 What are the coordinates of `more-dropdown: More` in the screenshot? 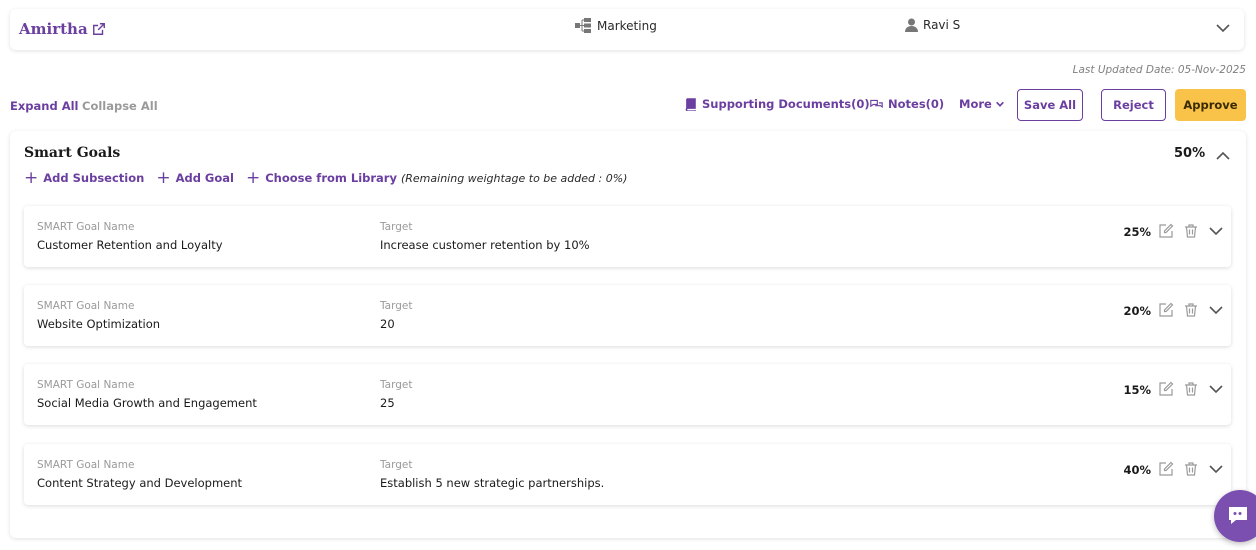 It's located at (982, 104).